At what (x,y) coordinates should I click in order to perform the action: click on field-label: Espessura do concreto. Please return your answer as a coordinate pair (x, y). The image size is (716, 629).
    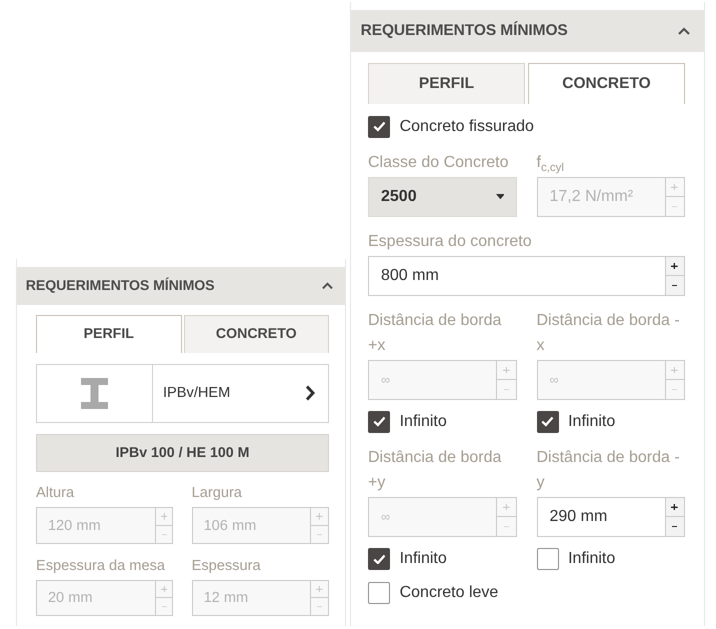
    Looking at the image, I should click on (450, 242).